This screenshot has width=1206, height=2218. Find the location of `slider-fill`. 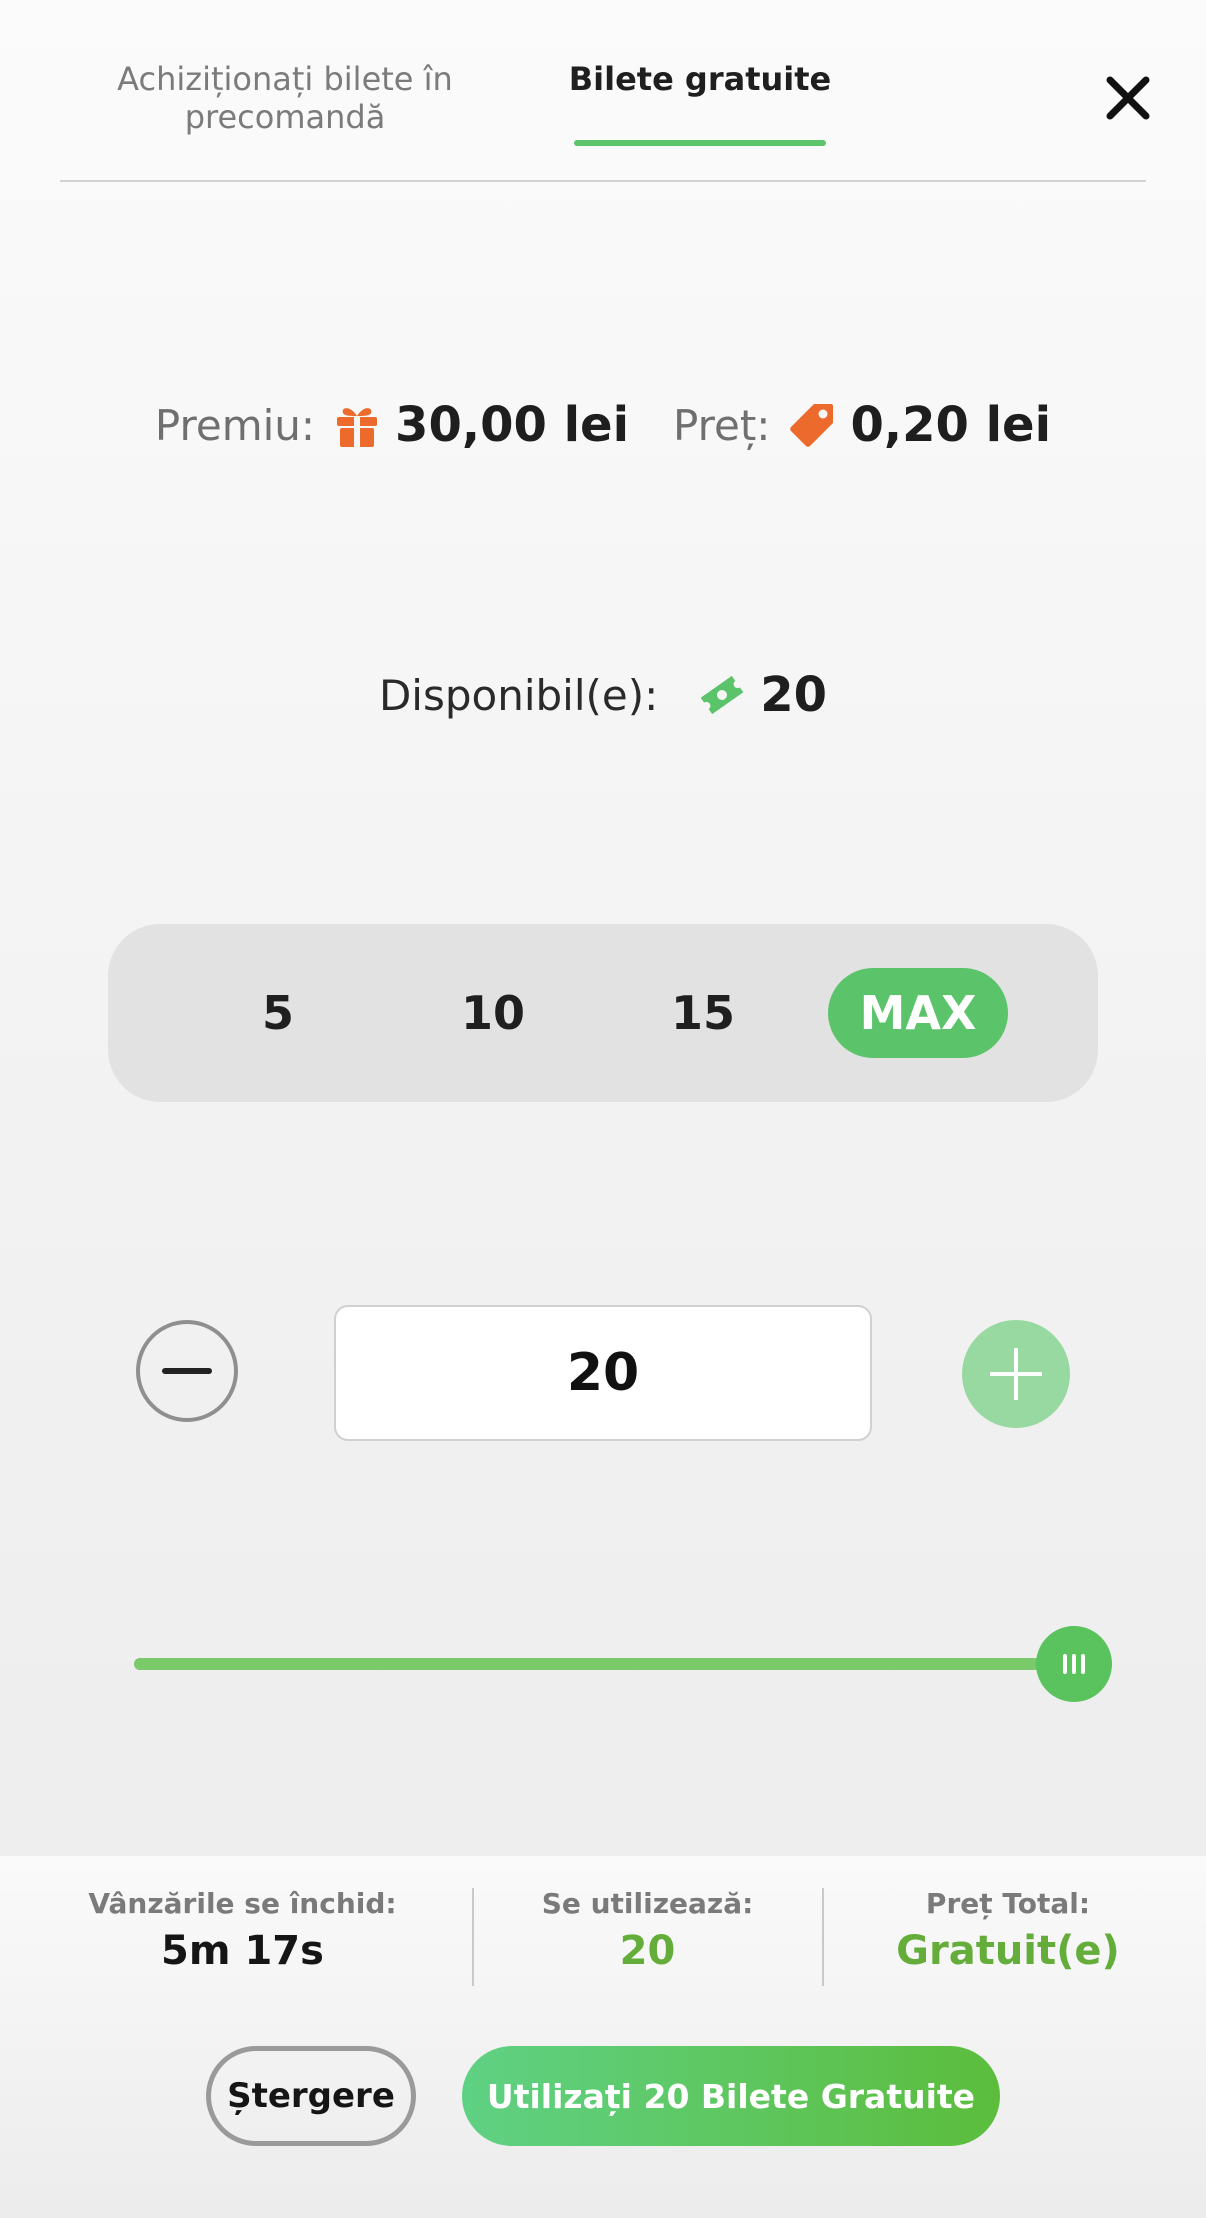

slider-fill is located at coordinates (604, 1664).